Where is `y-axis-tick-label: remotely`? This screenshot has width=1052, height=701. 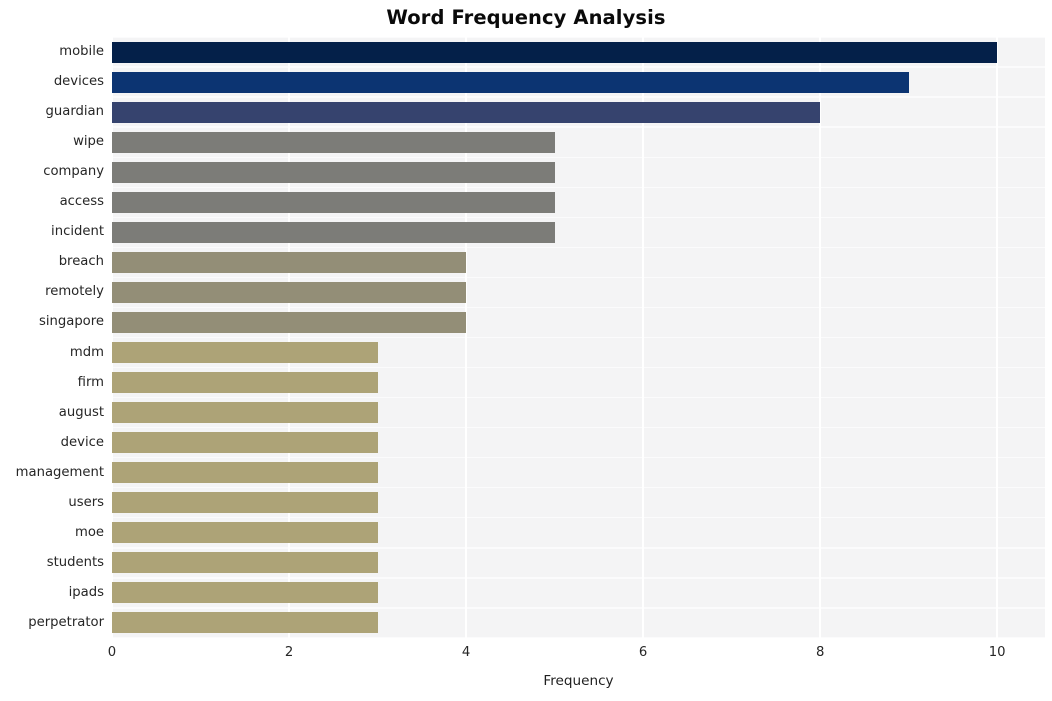 y-axis-tick-label: remotely is located at coordinates (74, 292).